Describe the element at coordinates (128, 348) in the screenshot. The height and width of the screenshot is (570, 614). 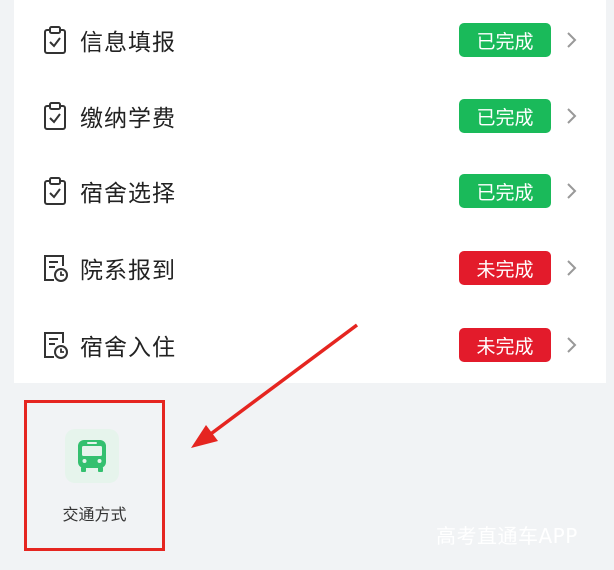
I see `step-label: 宿舍入住` at that location.